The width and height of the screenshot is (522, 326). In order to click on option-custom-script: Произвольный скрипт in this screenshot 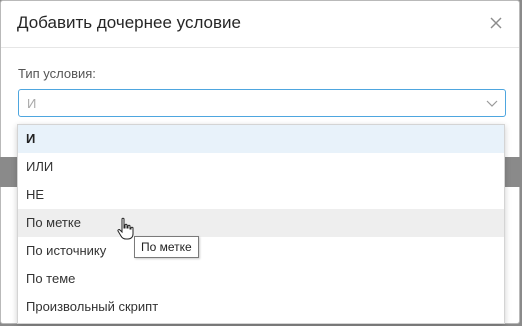, I will do `click(261, 307)`.